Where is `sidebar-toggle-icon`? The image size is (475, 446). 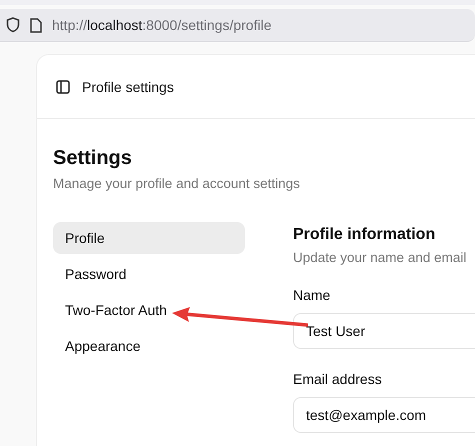 sidebar-toggle-icon is located at coordinates (63, 87).